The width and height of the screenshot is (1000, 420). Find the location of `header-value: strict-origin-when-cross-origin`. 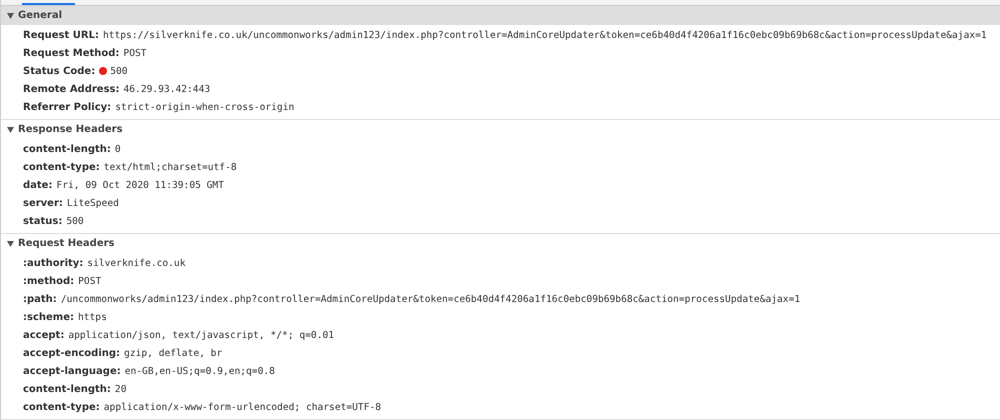

header-value: strict-origin-when-cross-origin is located at coordinates (204, 107).